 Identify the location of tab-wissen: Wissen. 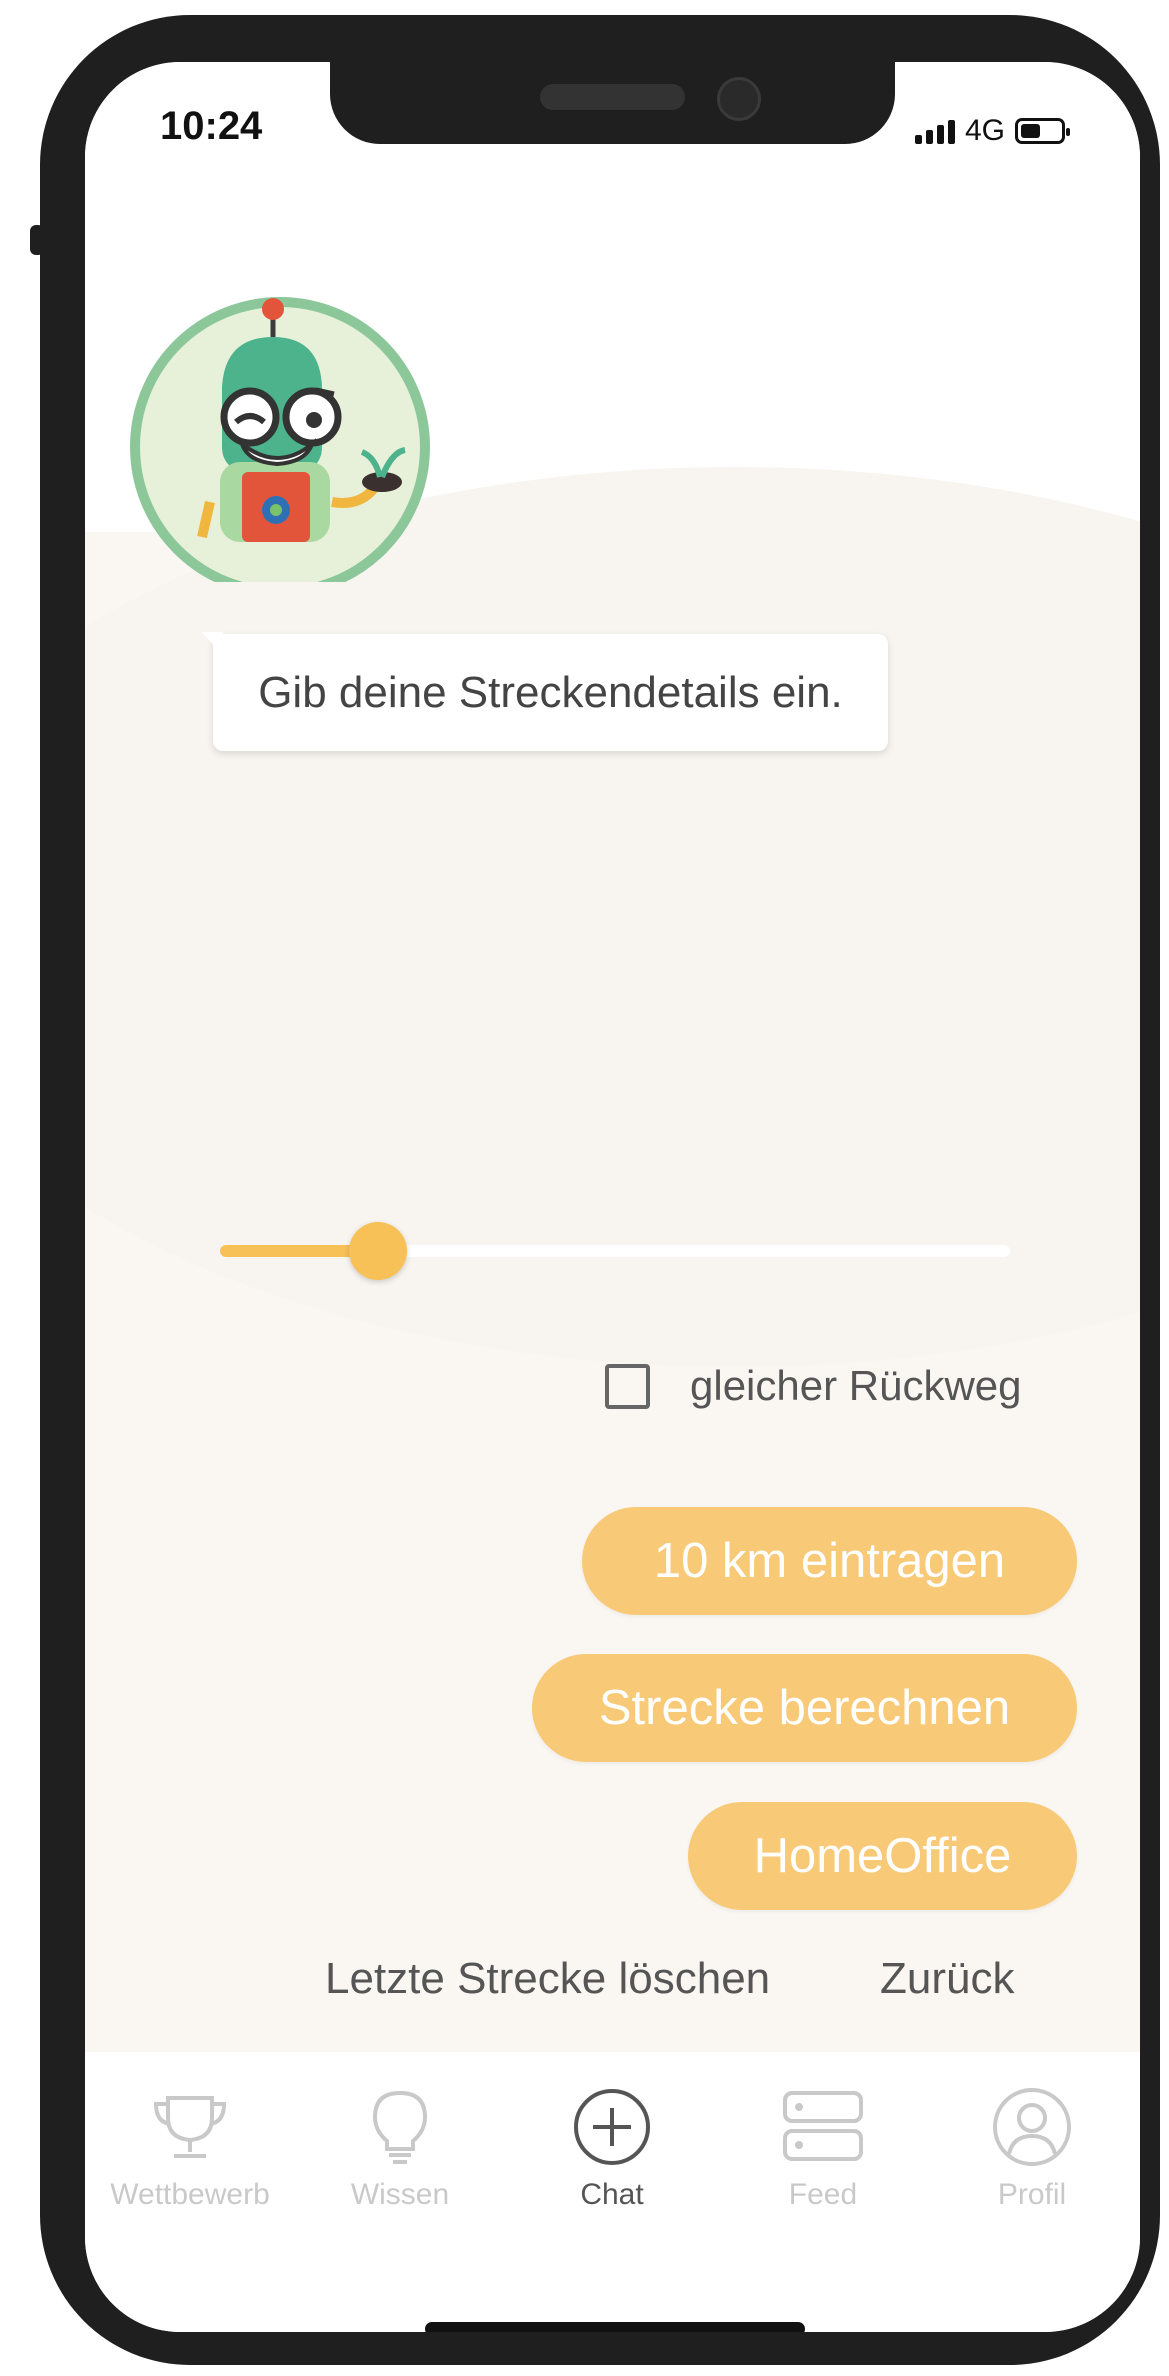
(400, 2147).